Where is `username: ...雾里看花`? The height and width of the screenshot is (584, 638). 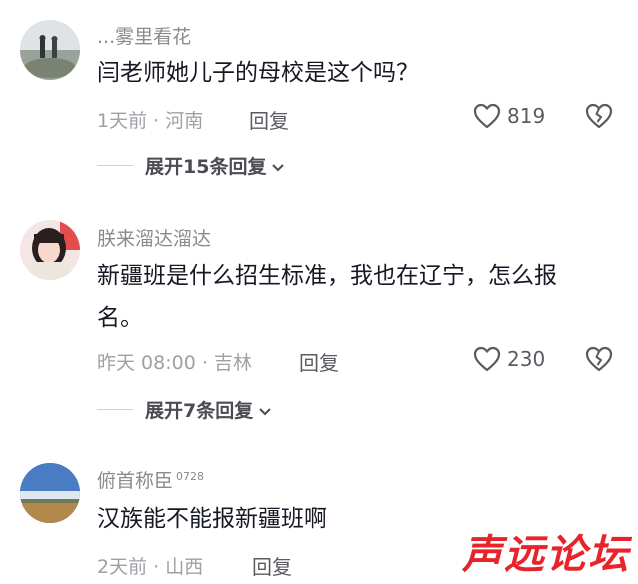 username: ...雾里看花 is located at coordinates (144, 35).